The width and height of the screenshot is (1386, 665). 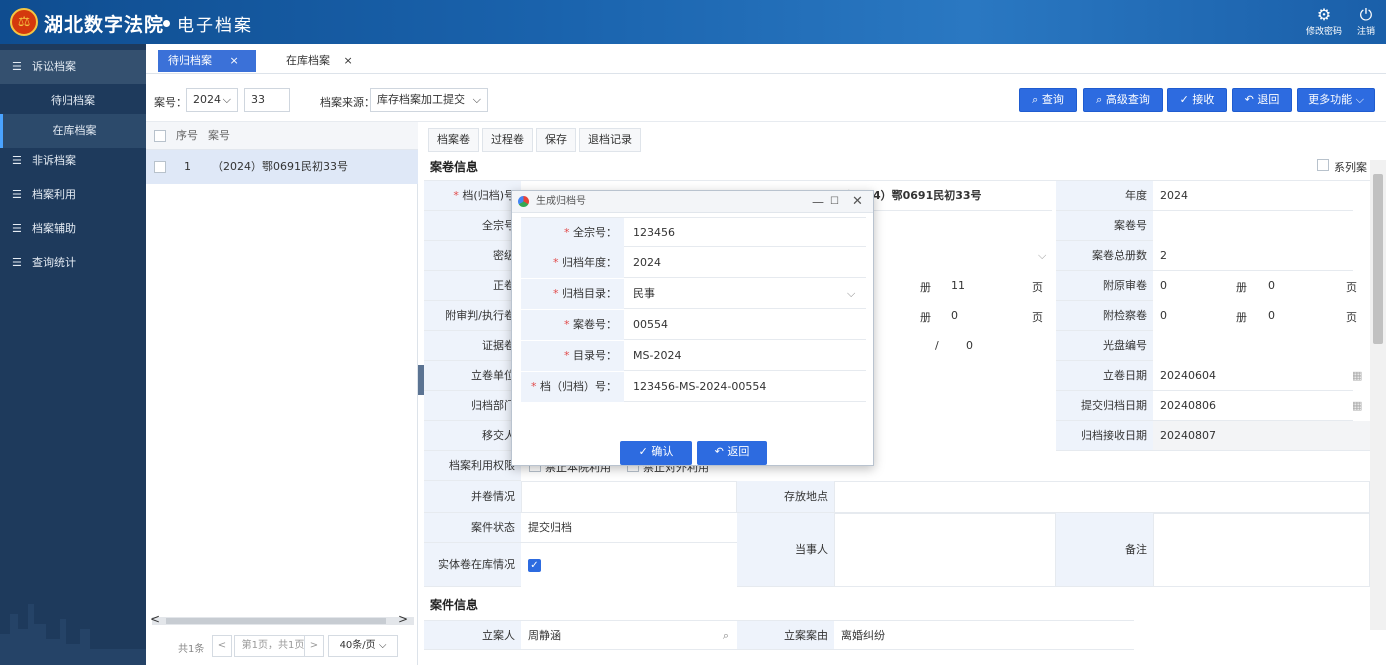 I want to click on return-button: ↶ 退回, so click(x=1262, y=100).